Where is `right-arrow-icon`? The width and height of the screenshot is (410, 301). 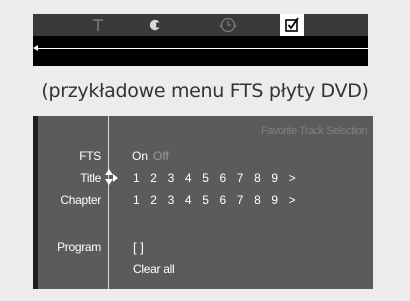 right-arrow-icon is located at coordinates (115, 178).